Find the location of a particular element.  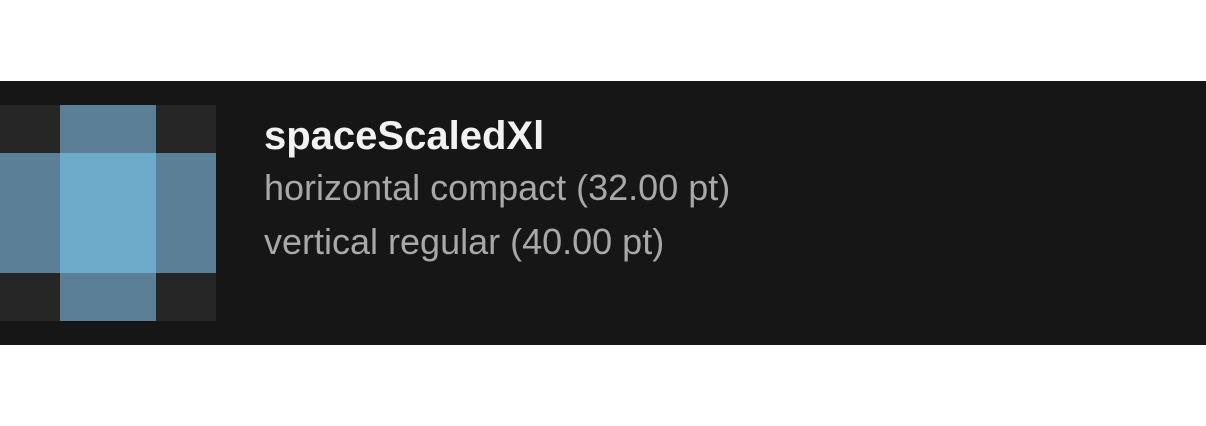

swatch-edge-bottom is located at coordinates (108, 297).